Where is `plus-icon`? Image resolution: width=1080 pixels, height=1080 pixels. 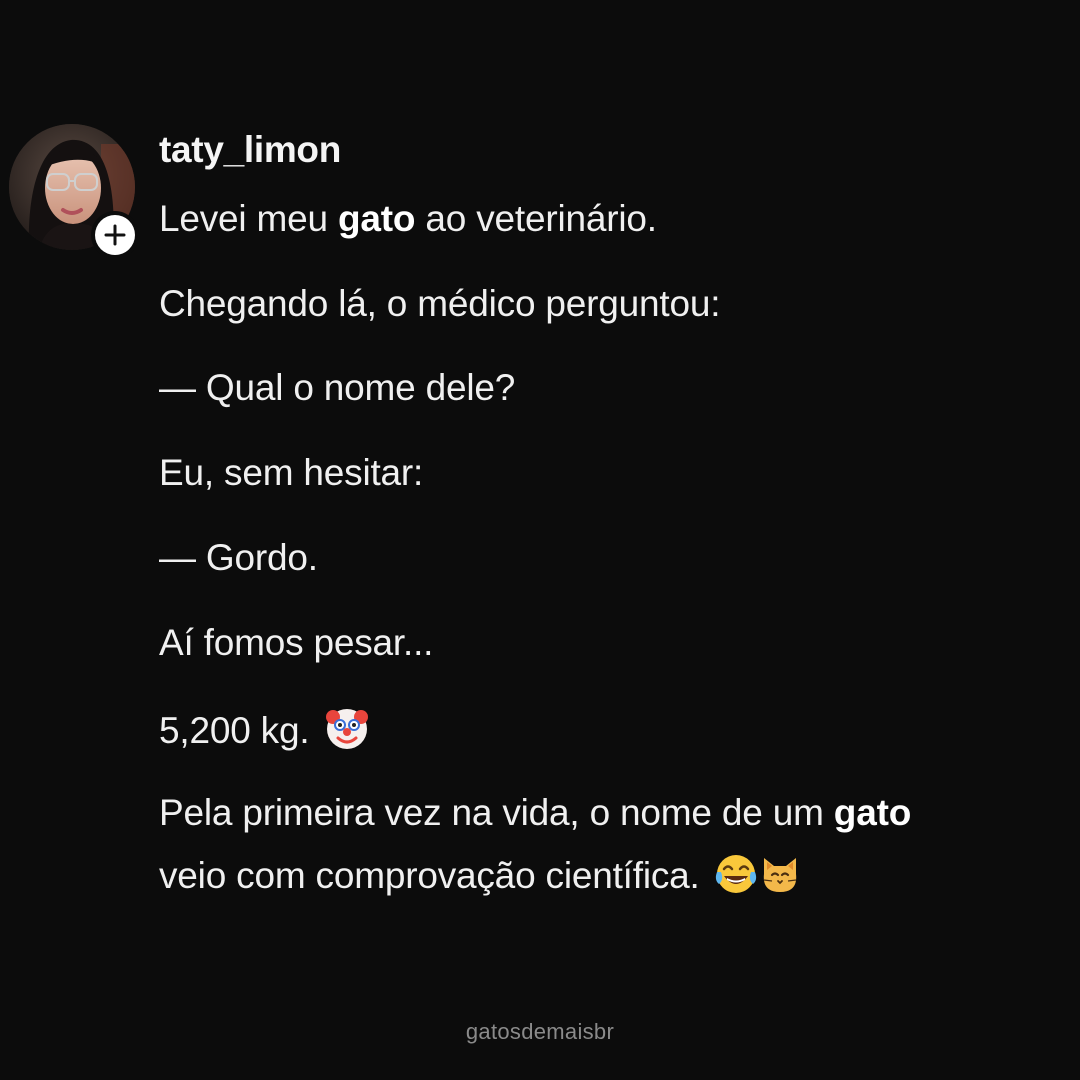 plus-icon is located at coordinates (115, 235).